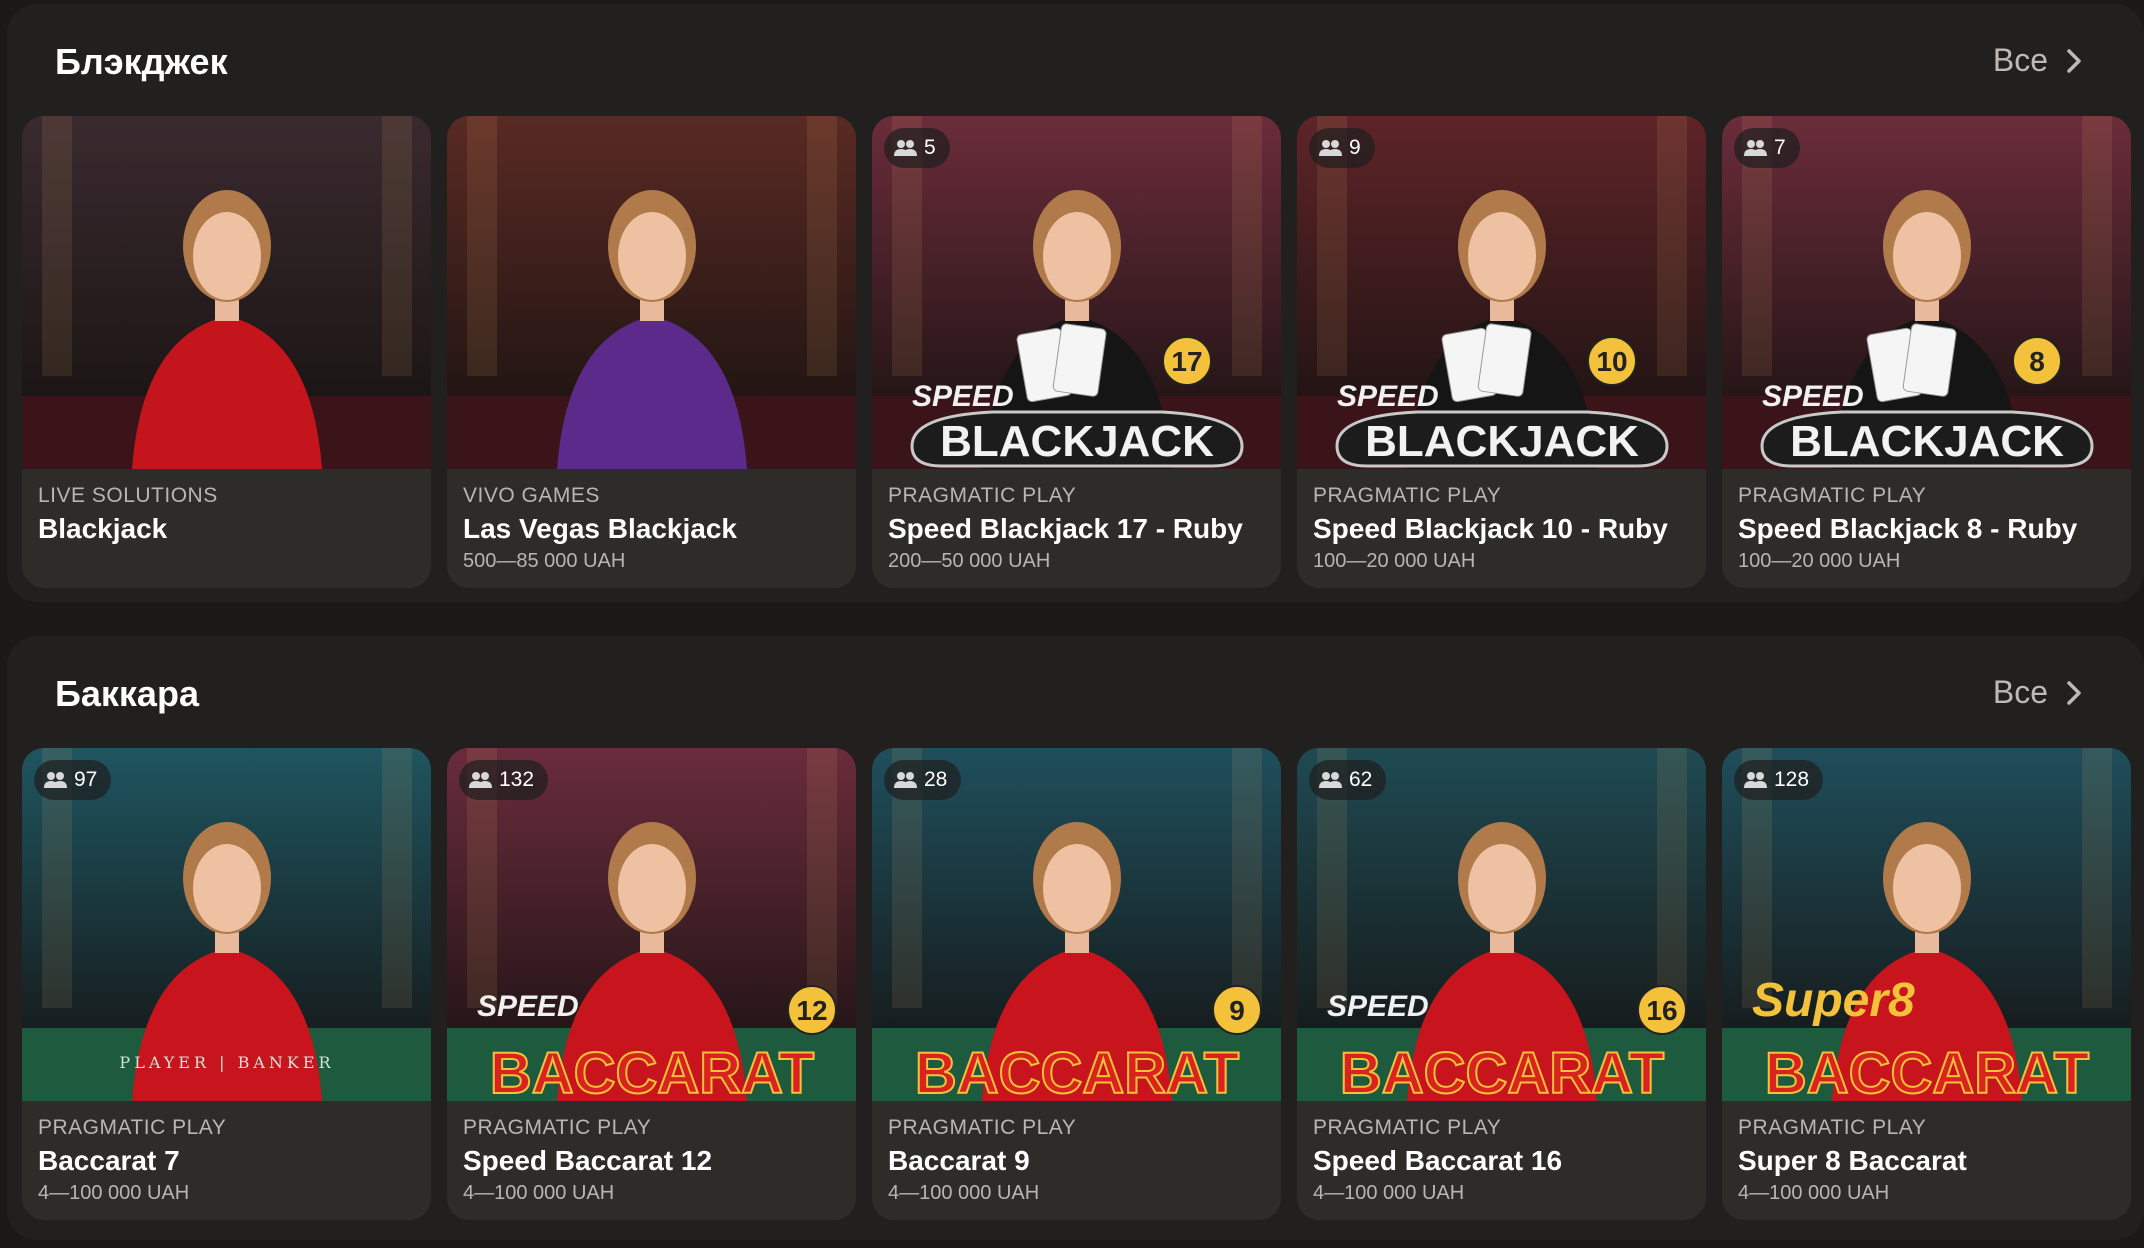 This screenshot has width=2144, height=1248. I want to click on svg-text: 9, so click(1237, 1010).